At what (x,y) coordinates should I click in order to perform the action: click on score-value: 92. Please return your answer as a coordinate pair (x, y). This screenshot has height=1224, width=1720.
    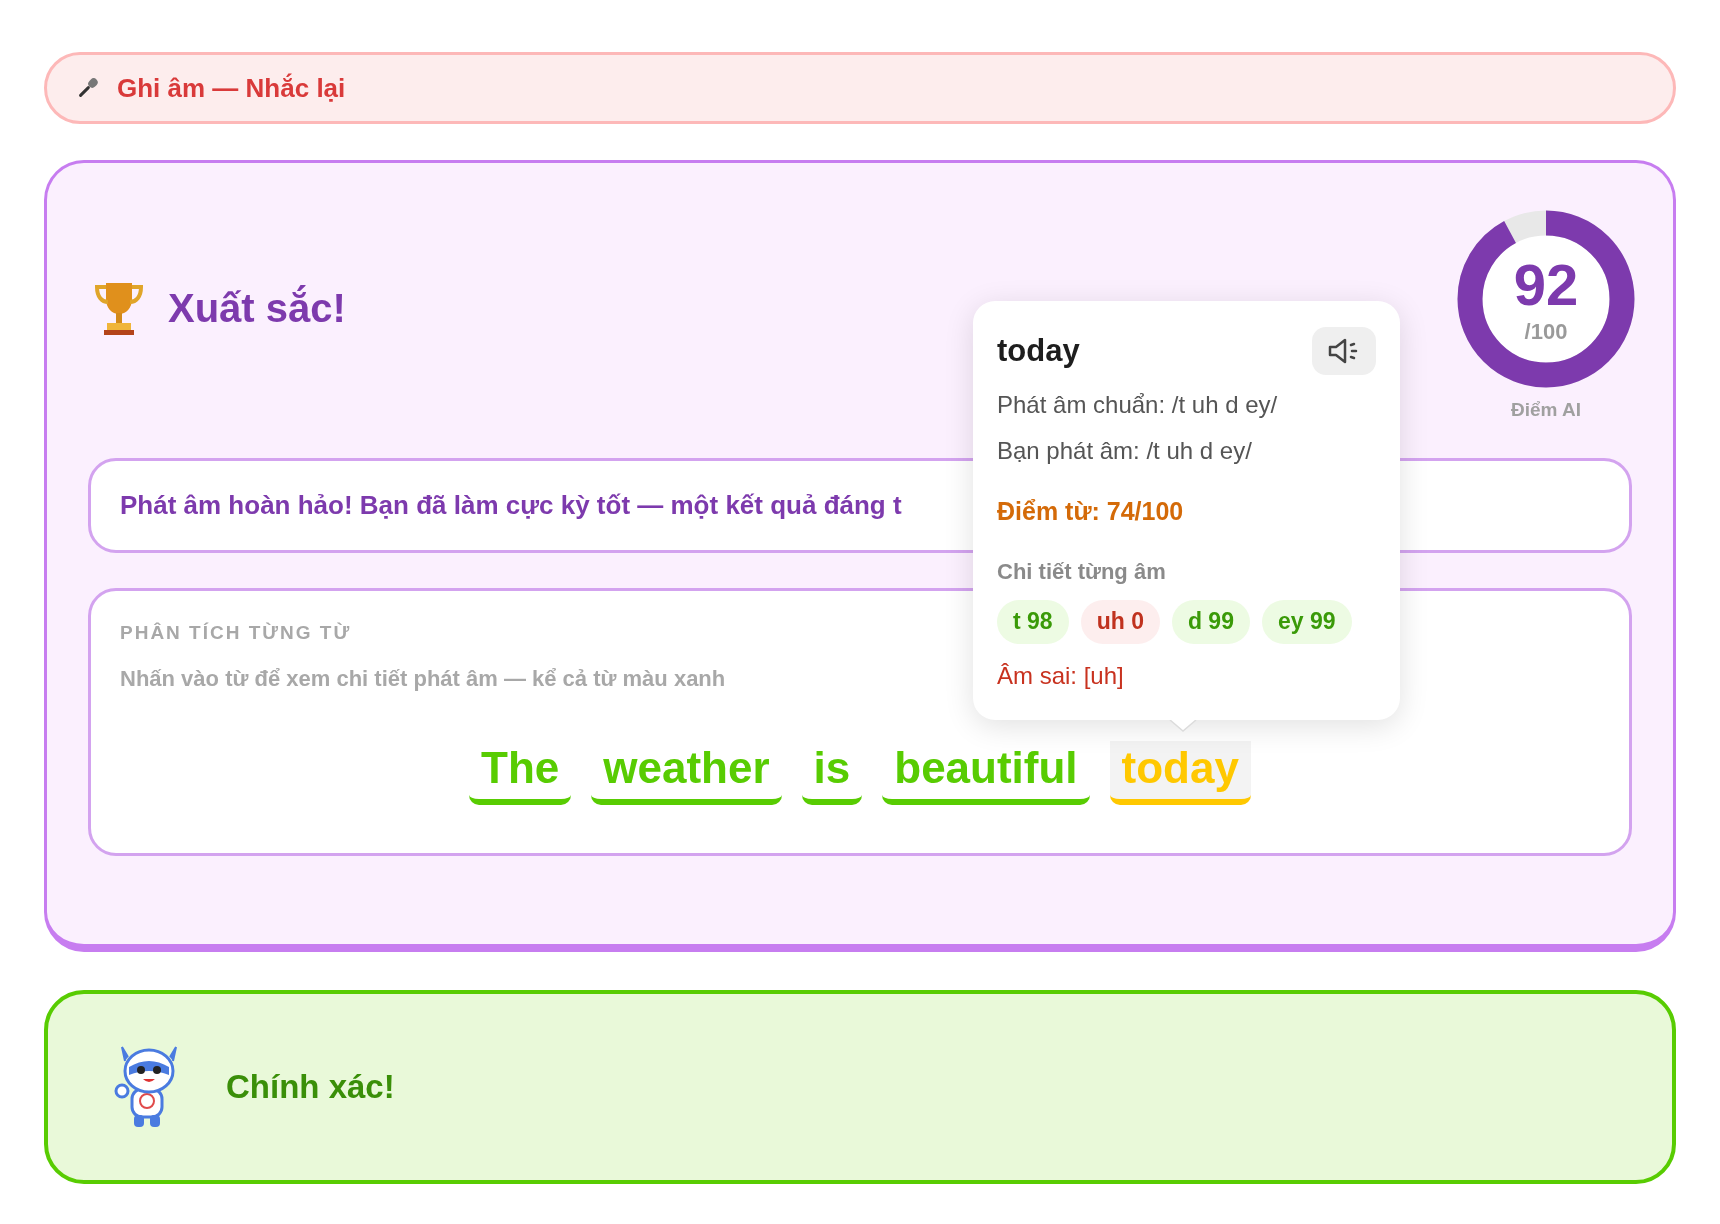
    Looking at the image, I should click on (1546, 284).